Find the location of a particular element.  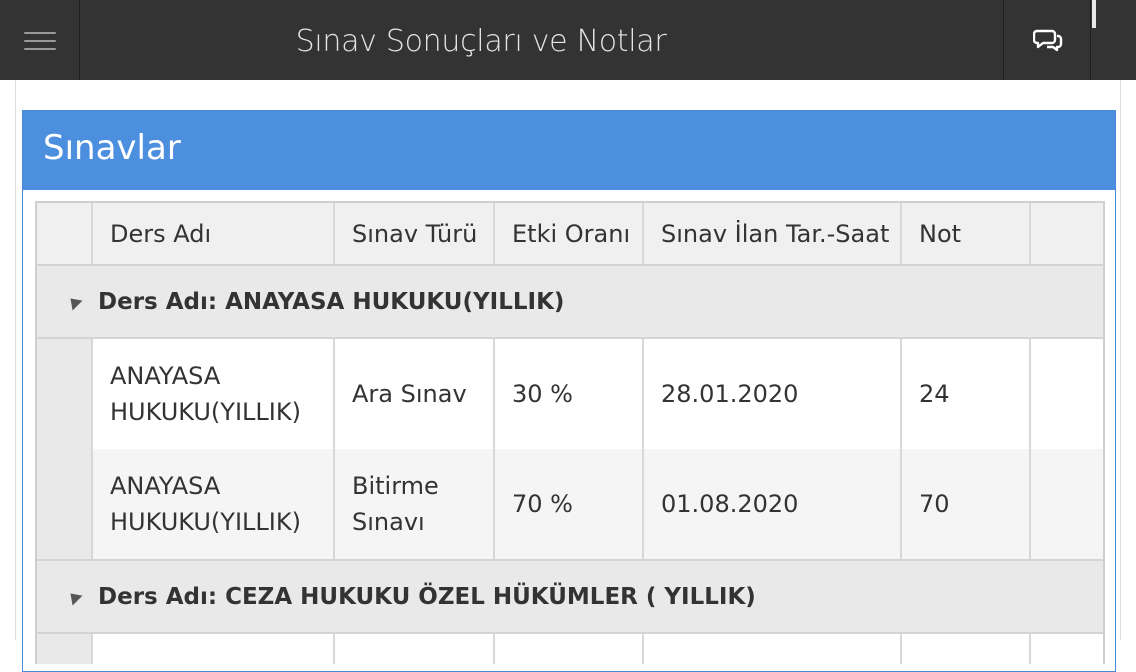

cell-exam-type: Bitirme Sınavı is located at coordinates (415, 504).